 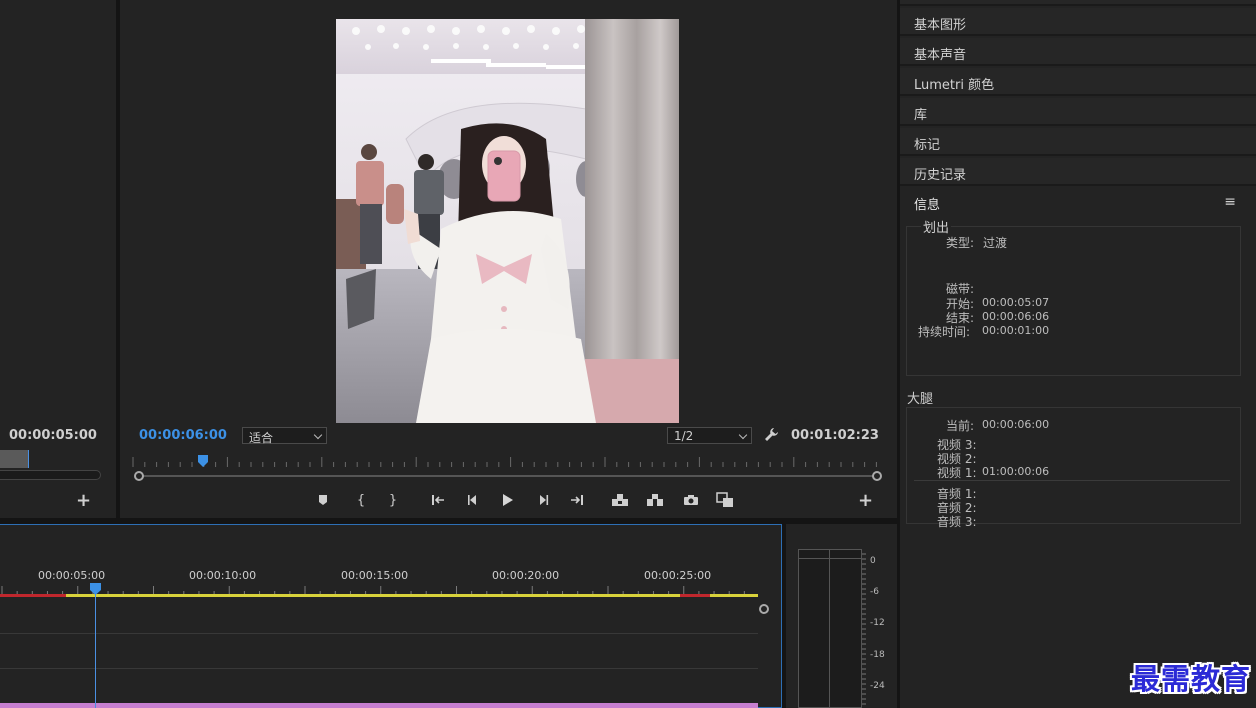 What do you see at coordinates (835, 435) in the screenshot?
I see `program-duration-timecode: 00:01:02:23` at bounding box center [835, 435].